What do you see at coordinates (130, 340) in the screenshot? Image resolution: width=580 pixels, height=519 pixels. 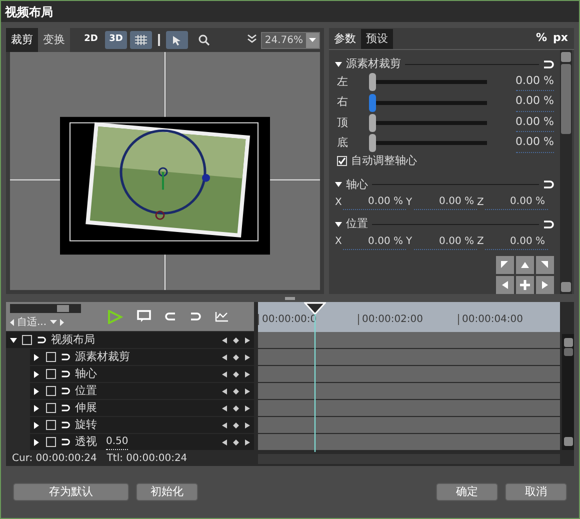 I see `track-row: 视频布局` at bounding box center [130, 340].